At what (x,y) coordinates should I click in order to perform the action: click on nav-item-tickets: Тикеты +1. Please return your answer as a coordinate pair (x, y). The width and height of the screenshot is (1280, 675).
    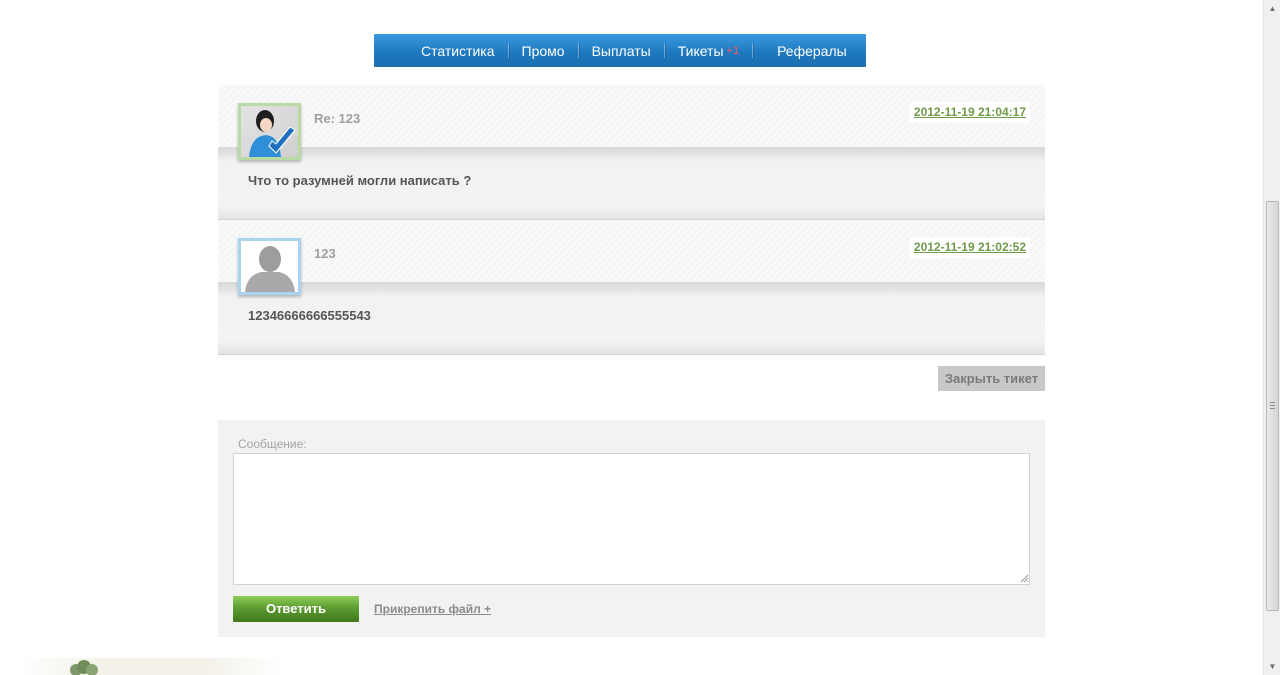
    Looking at the image, I should click on (708, 50).